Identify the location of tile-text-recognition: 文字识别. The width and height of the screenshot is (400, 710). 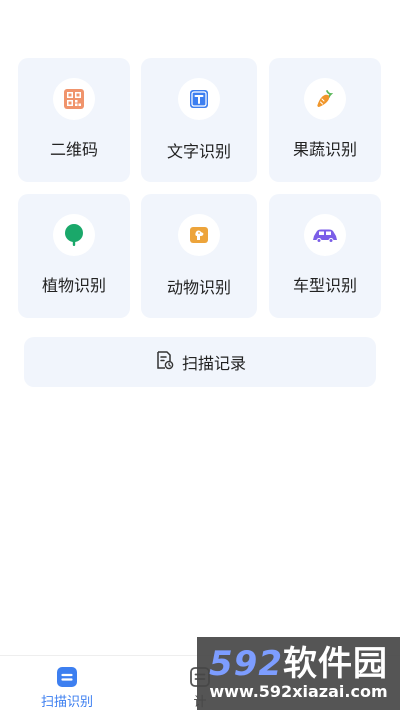
(199, 120).